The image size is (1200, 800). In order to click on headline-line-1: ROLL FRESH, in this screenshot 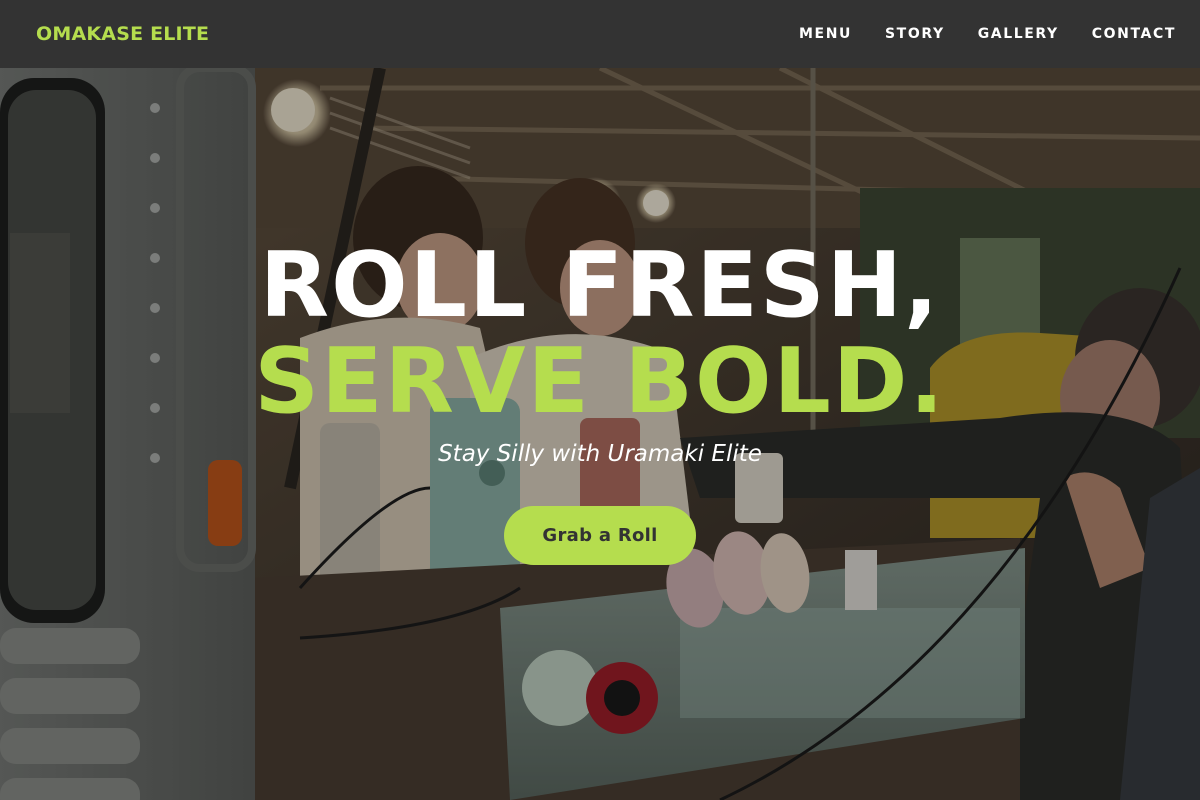, I will do `click(600, 285)`.